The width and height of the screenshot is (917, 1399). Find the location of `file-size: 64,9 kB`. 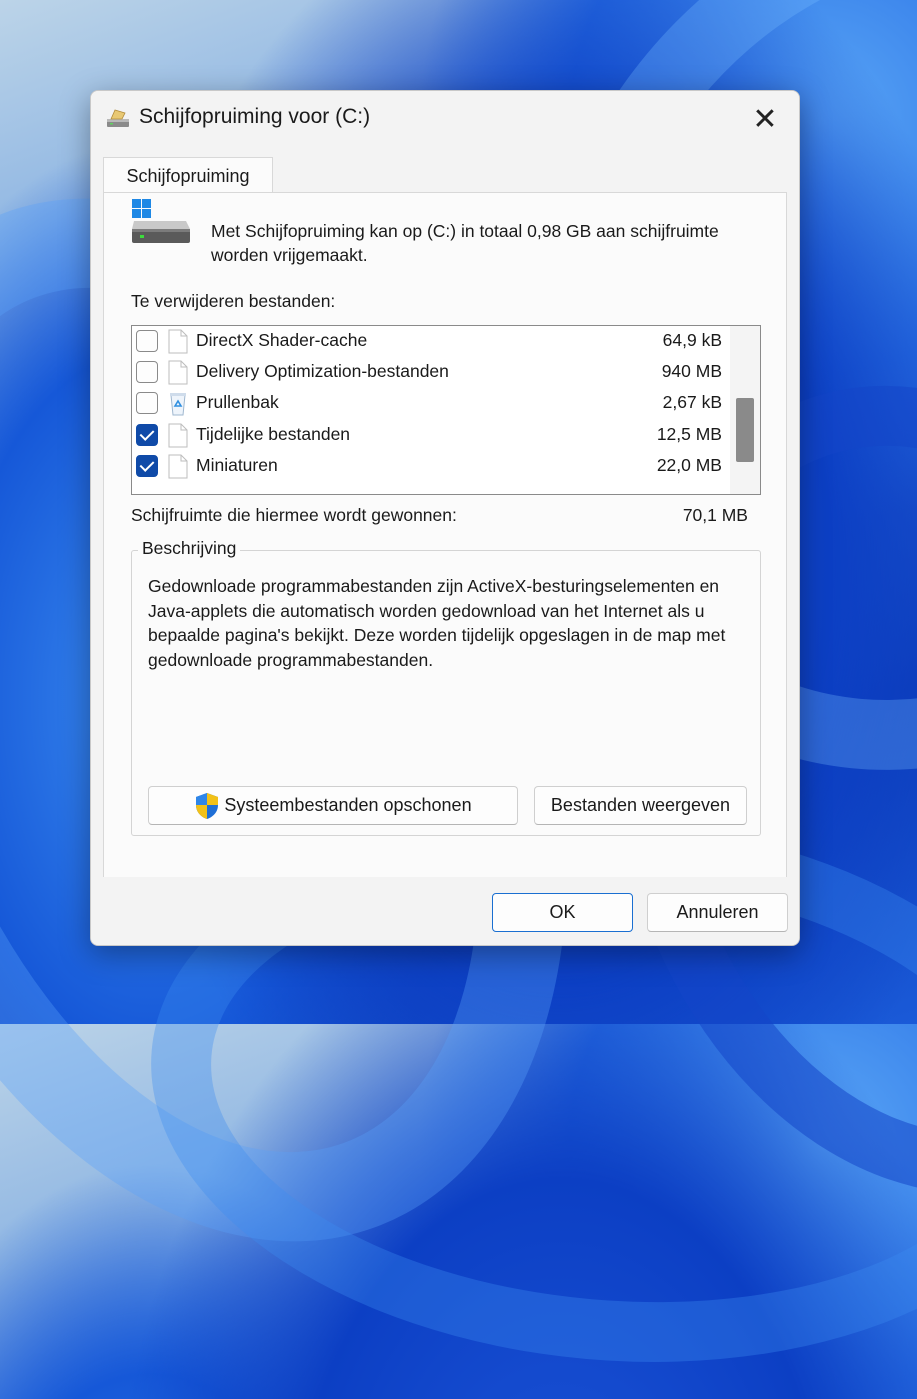

file-size: 64,9 kB is located at coordinates (692, 340).